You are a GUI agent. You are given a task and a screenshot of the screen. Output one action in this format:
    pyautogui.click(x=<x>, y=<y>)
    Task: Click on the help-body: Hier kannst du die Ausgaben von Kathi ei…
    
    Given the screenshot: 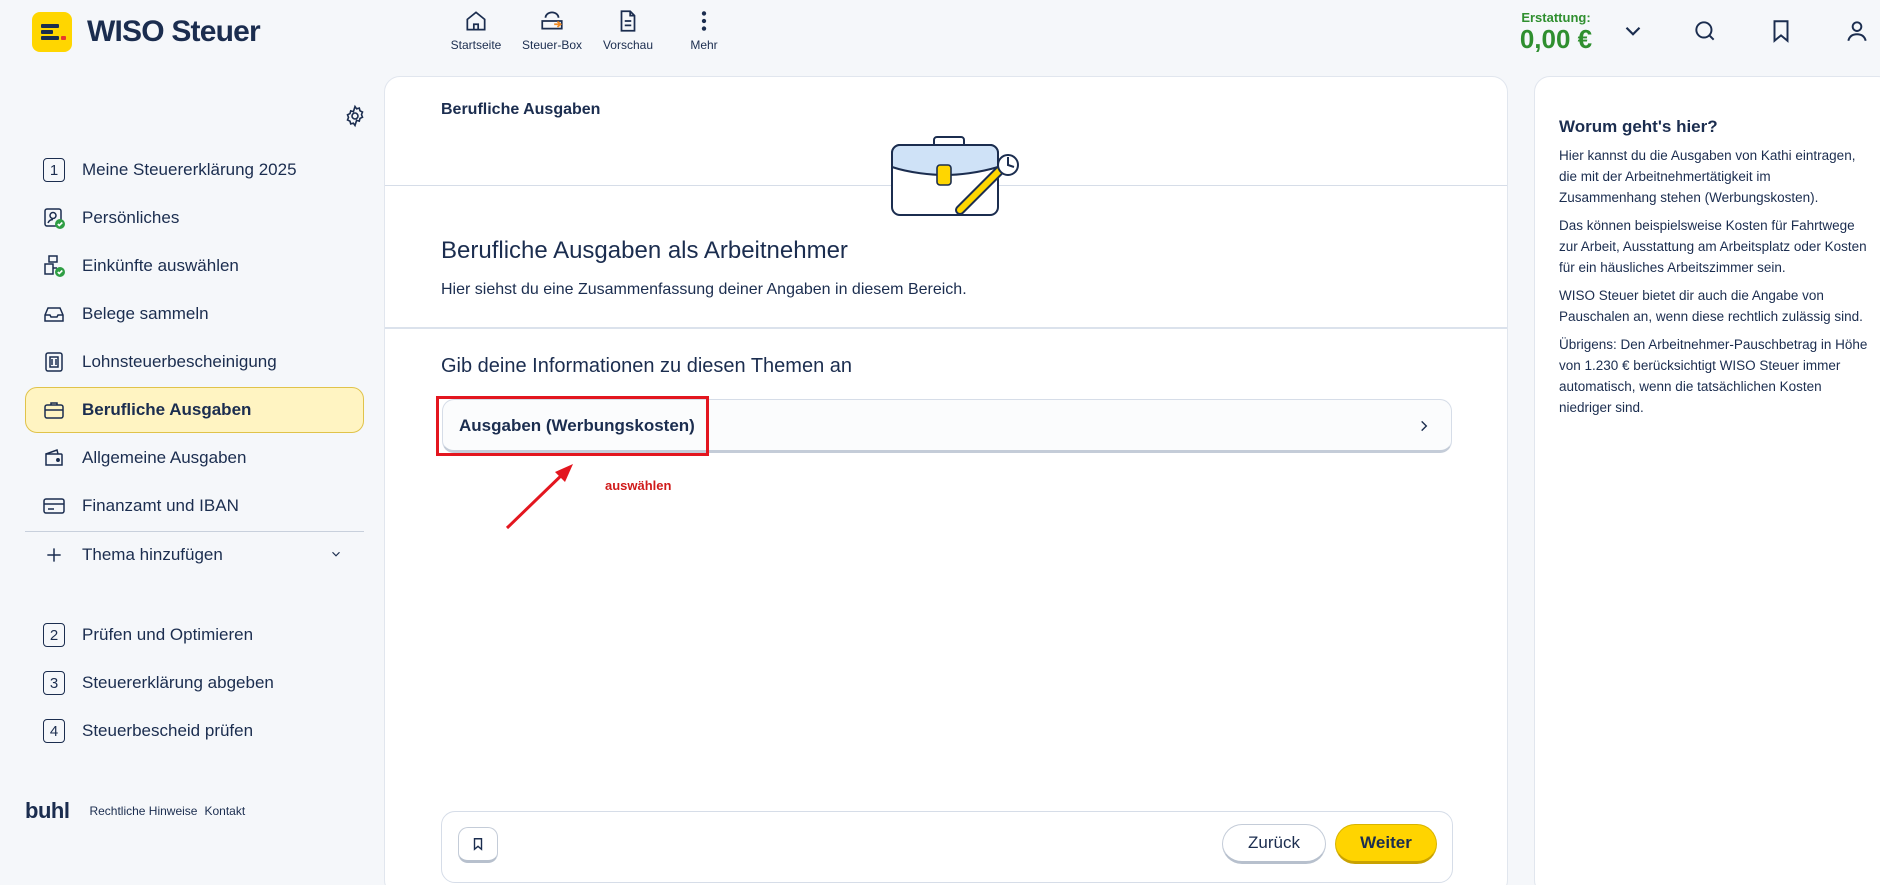 What is the action you would take?
    pyautogui.click(x=1714, y=285)
    